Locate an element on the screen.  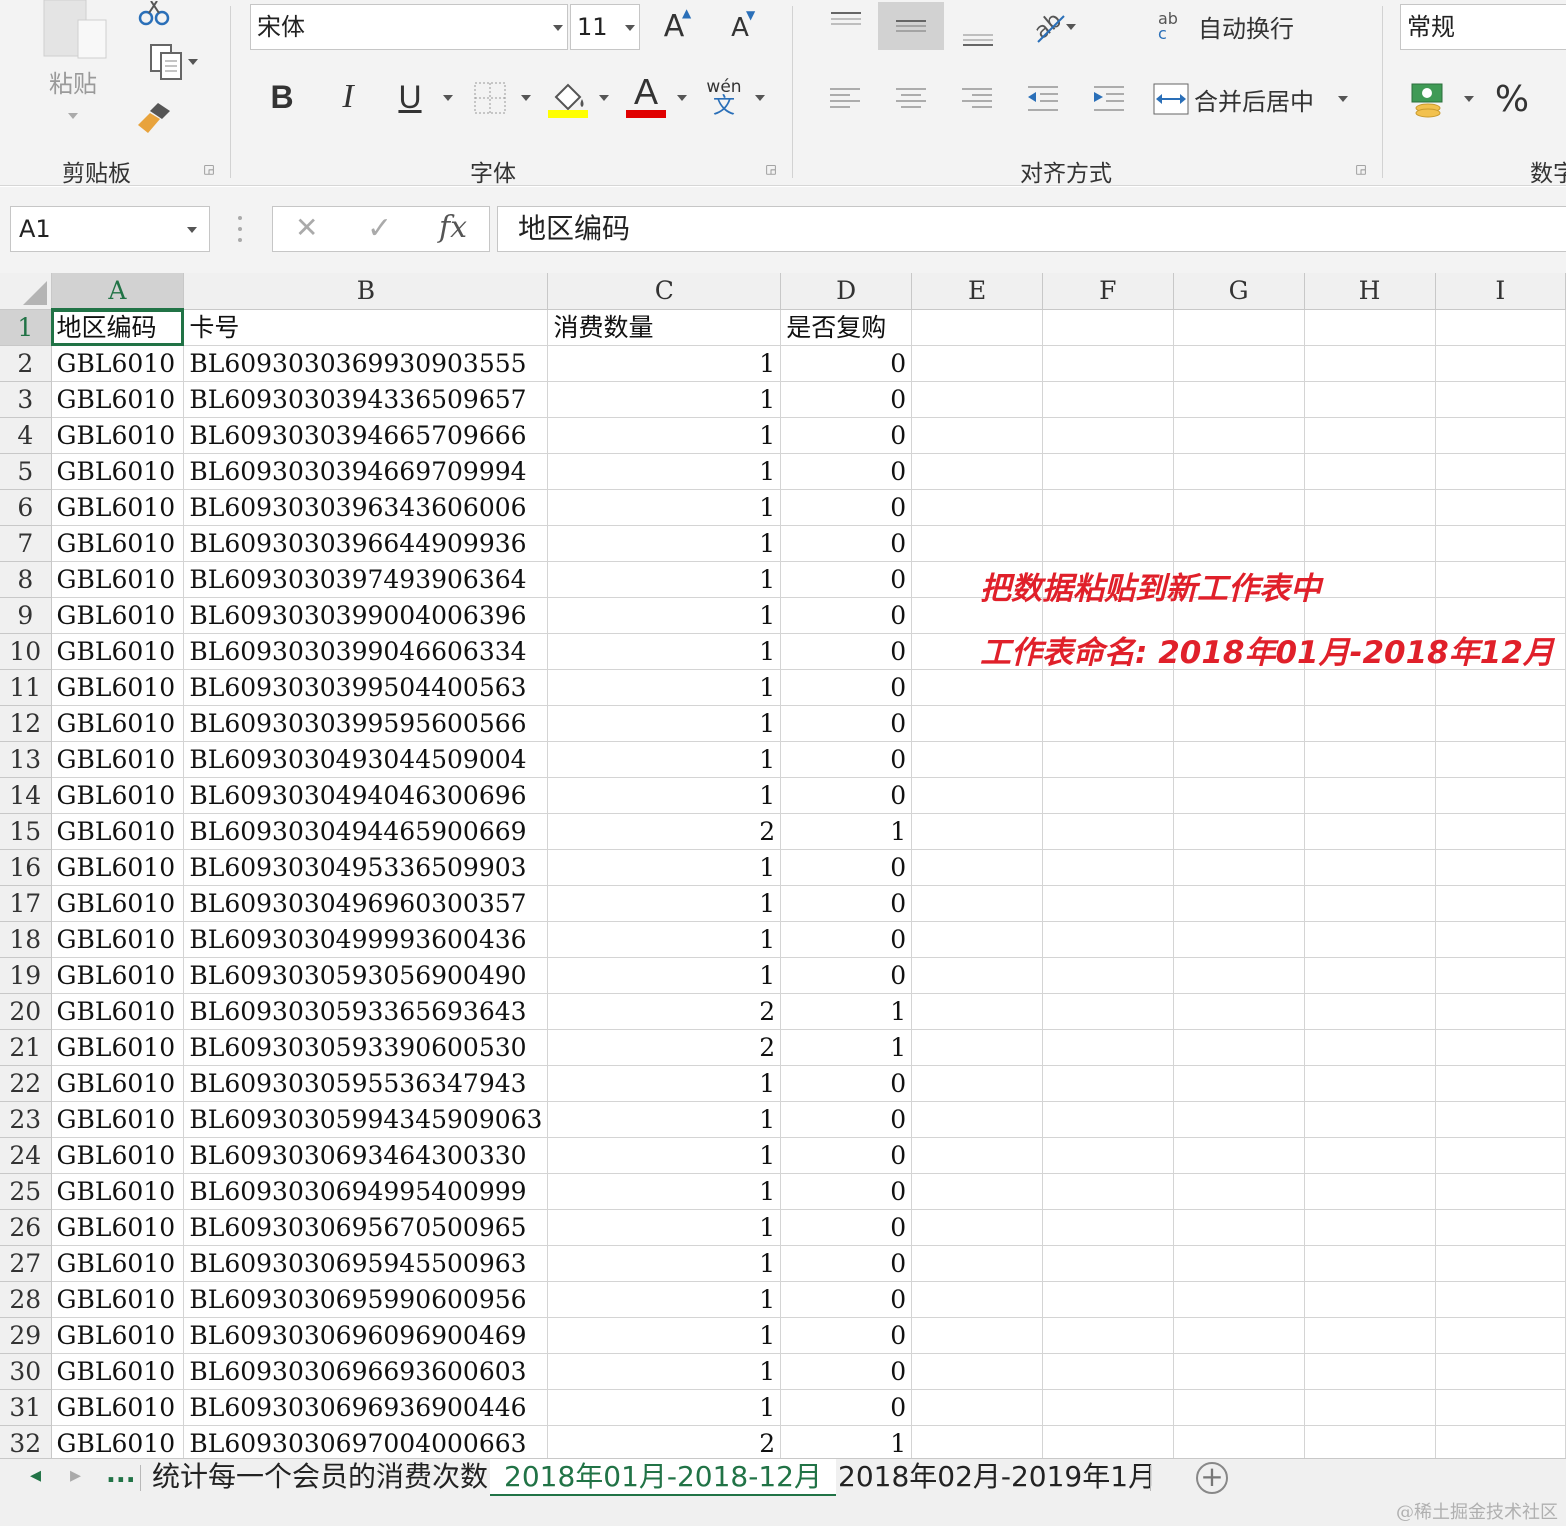
cell: BL60930305994345909063 is located at coordinates (366, 1119).